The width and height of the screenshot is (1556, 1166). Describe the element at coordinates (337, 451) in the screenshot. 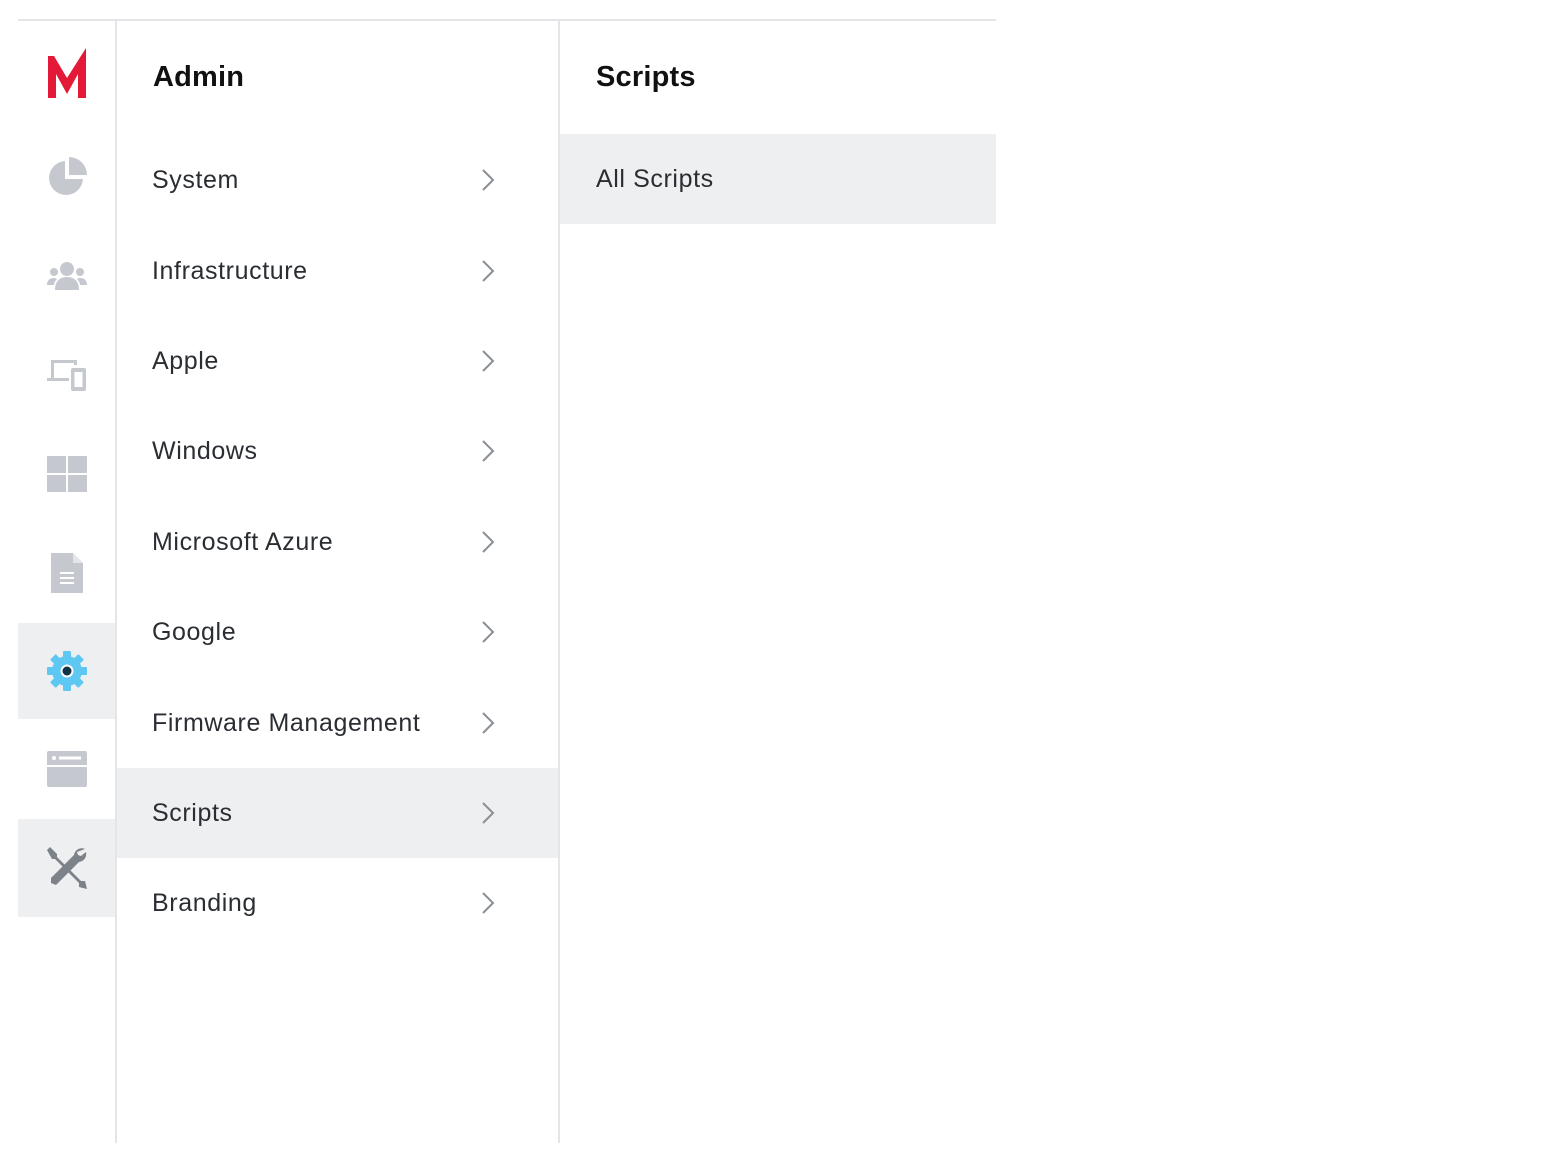

I see `admin-item-windows: Windows` at that location.